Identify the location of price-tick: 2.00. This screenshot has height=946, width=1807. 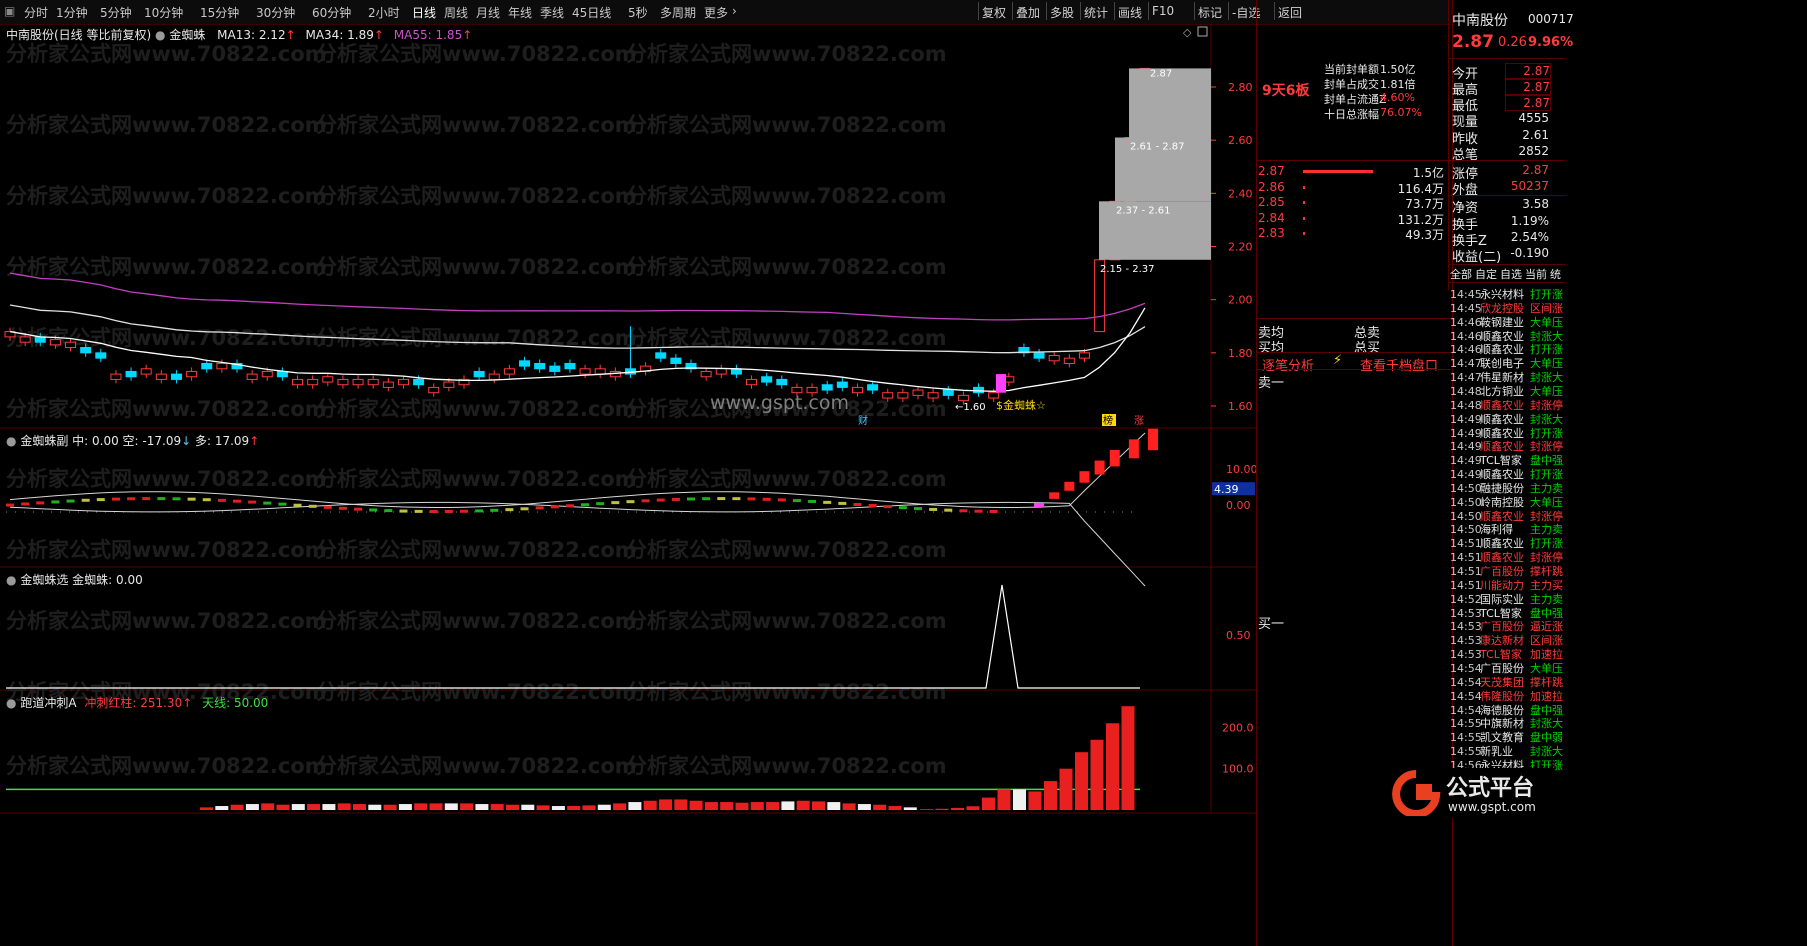
(1240, 300).